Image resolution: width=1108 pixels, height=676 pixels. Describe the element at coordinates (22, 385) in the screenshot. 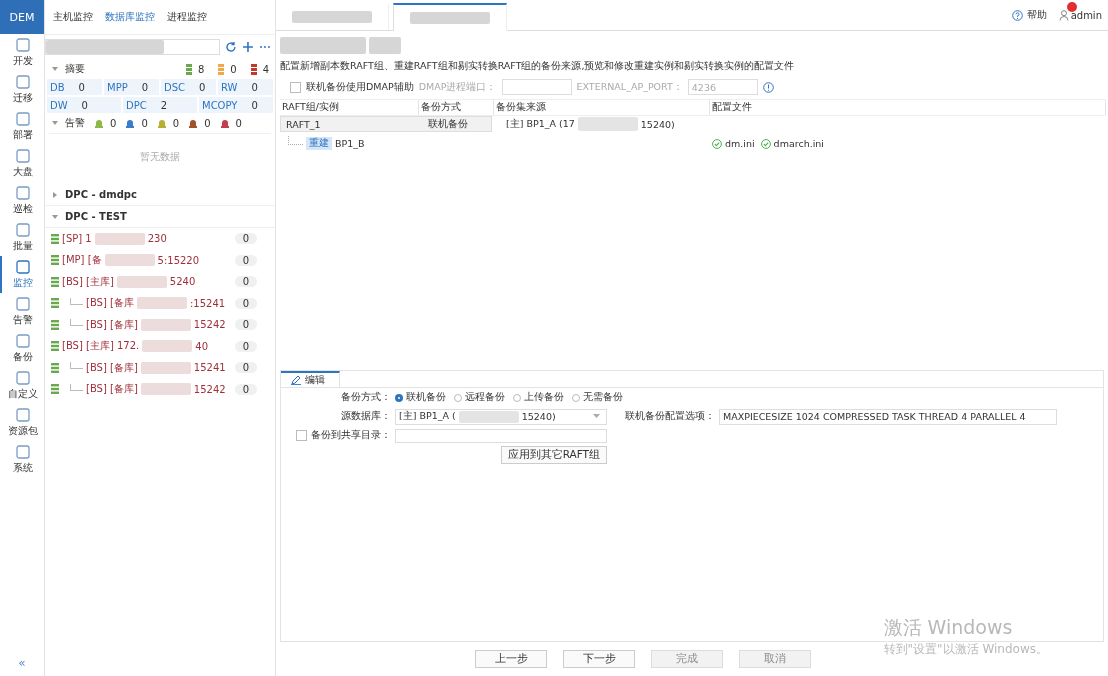

I see `nav-item: 自定义` at that location.